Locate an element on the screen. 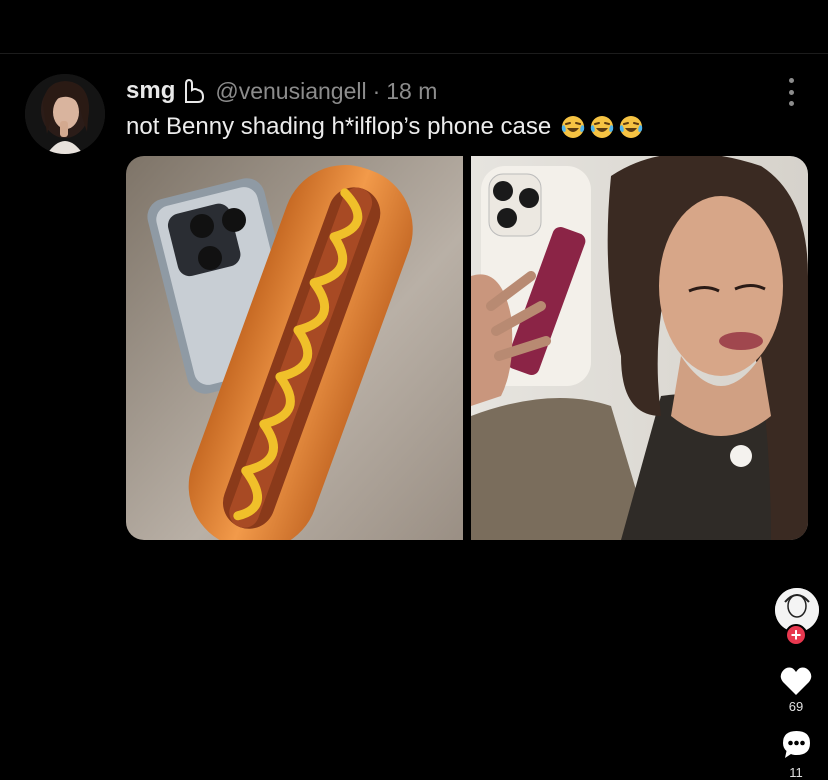  heart-icon is located at coordinates (796, 683).